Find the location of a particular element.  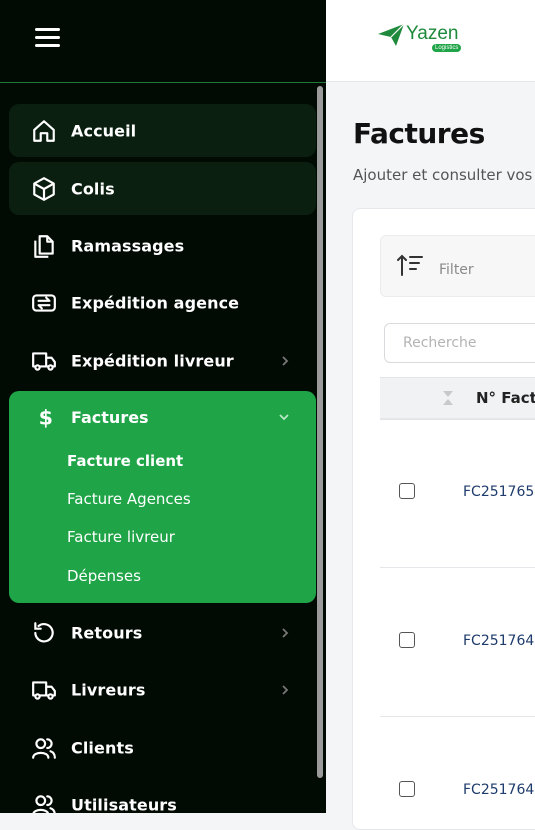

sidebar-item-label: Expédition agence is located at coordinates (155, 302).